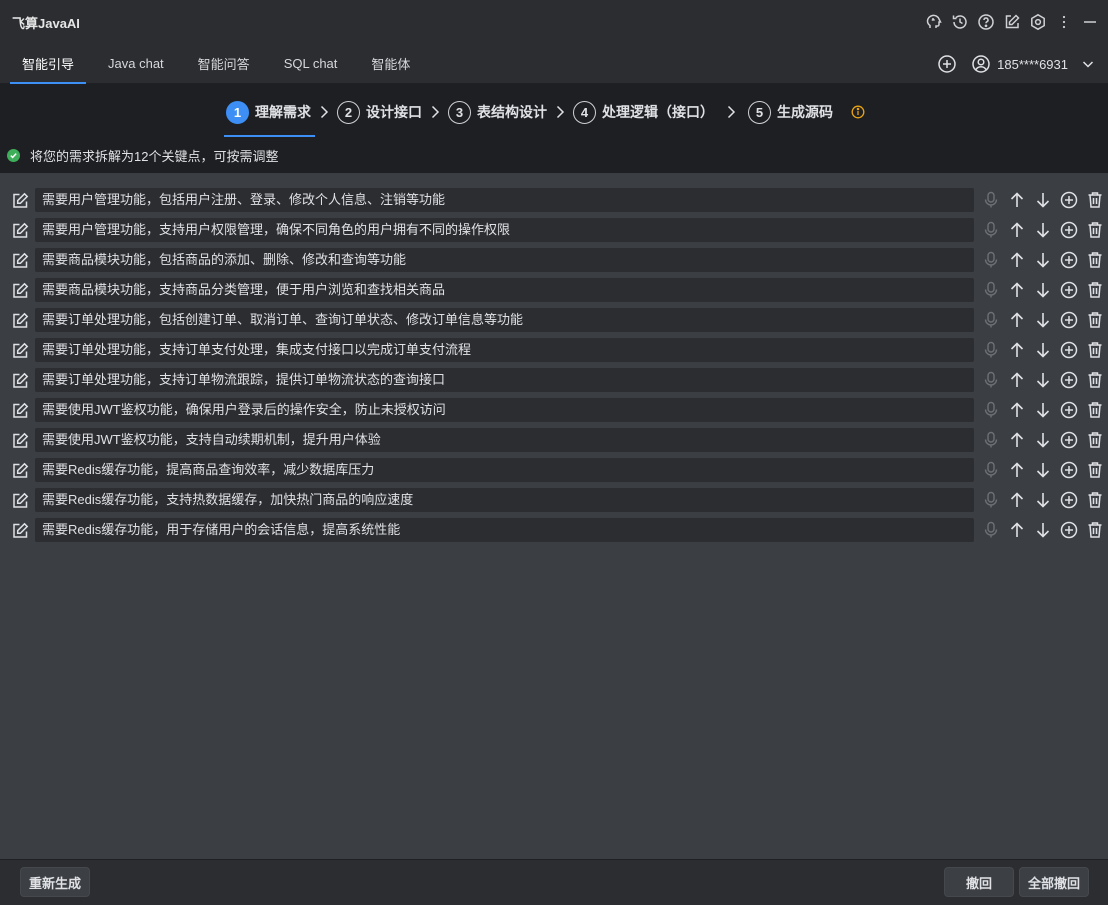 Image resolution: width=1108 pixels, height=905 pixels. I want to click on edit-note-icon, so click(1012, 22).